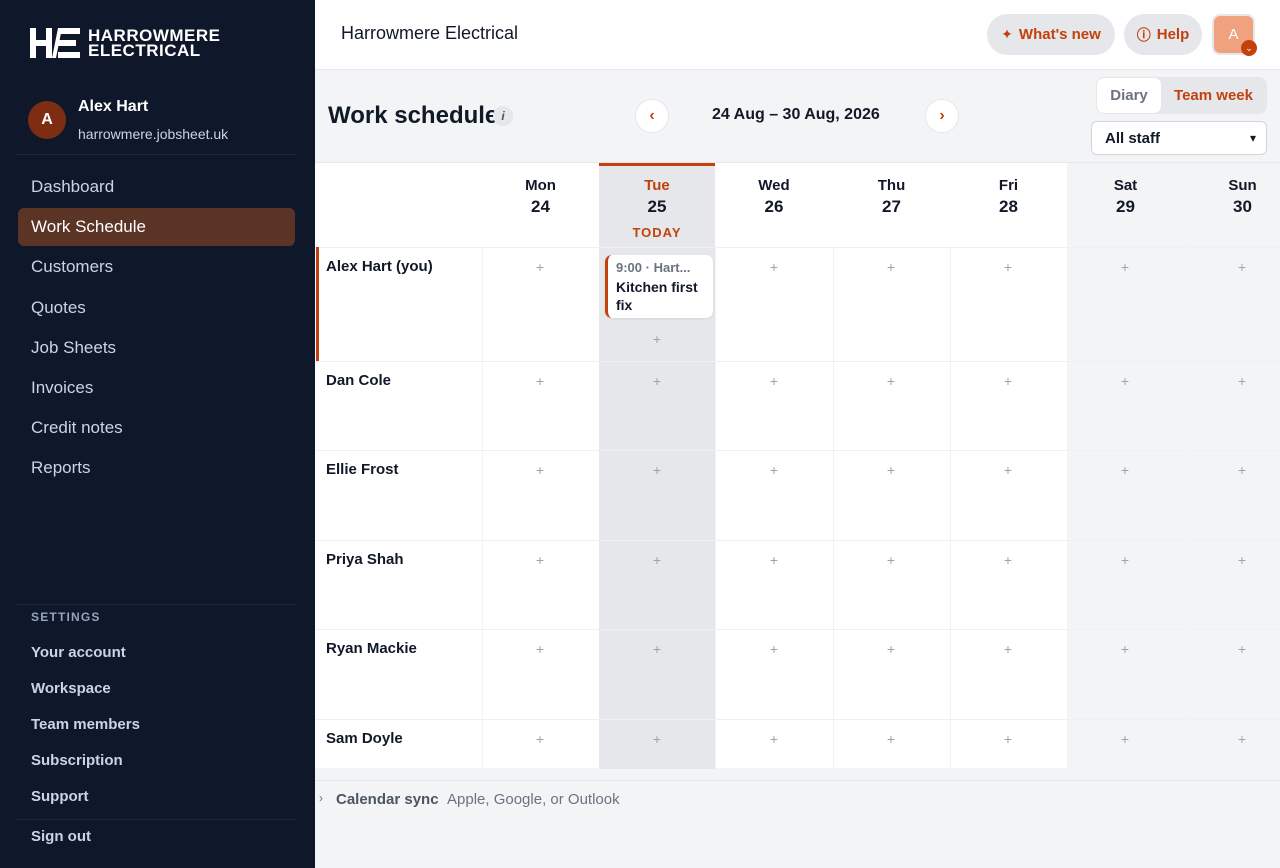 This screenshot has width=1280, height=868. What do you see at coordinates (156, 388) in the screenshot?
I see `nav-item-invoices: Invoices` at bounding box center [156, 388].